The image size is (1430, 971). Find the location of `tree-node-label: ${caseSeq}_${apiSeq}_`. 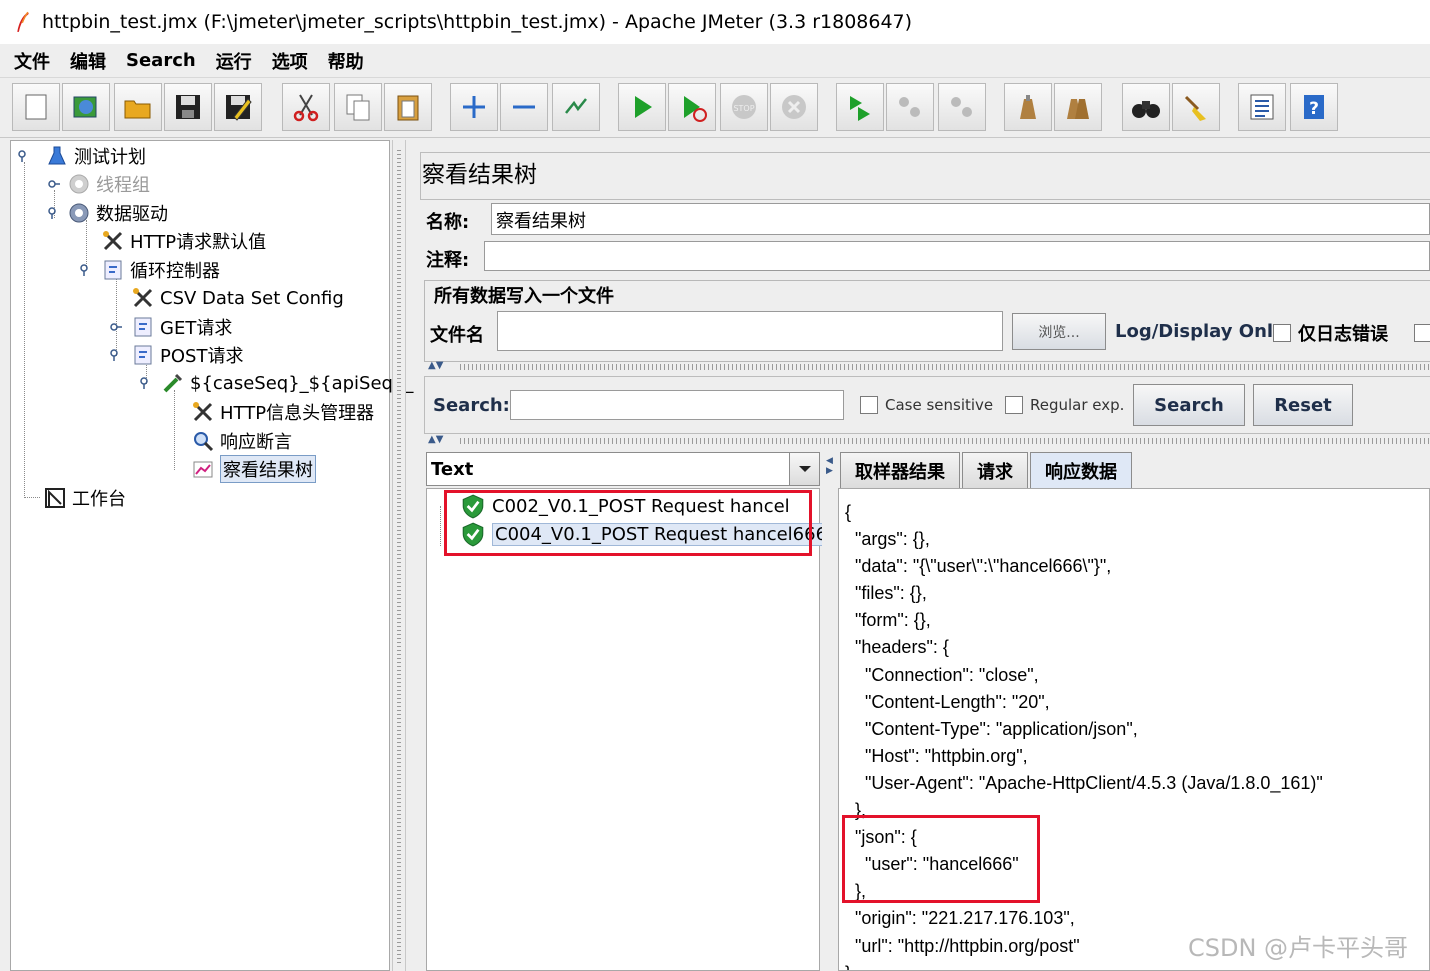

tree-node-label: ${caseSeq}_${apiSeq}_ is located at coordinates (302, 383).